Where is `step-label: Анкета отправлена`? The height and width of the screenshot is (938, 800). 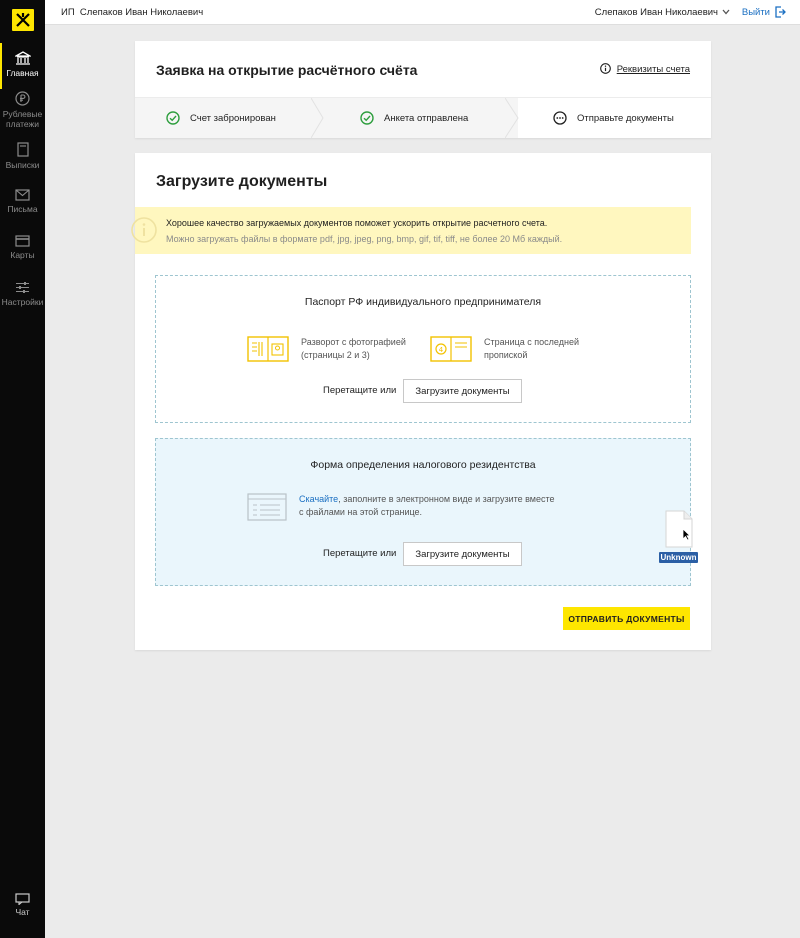 step-label: Анкета отправлена is located at coordinates (426, 118).